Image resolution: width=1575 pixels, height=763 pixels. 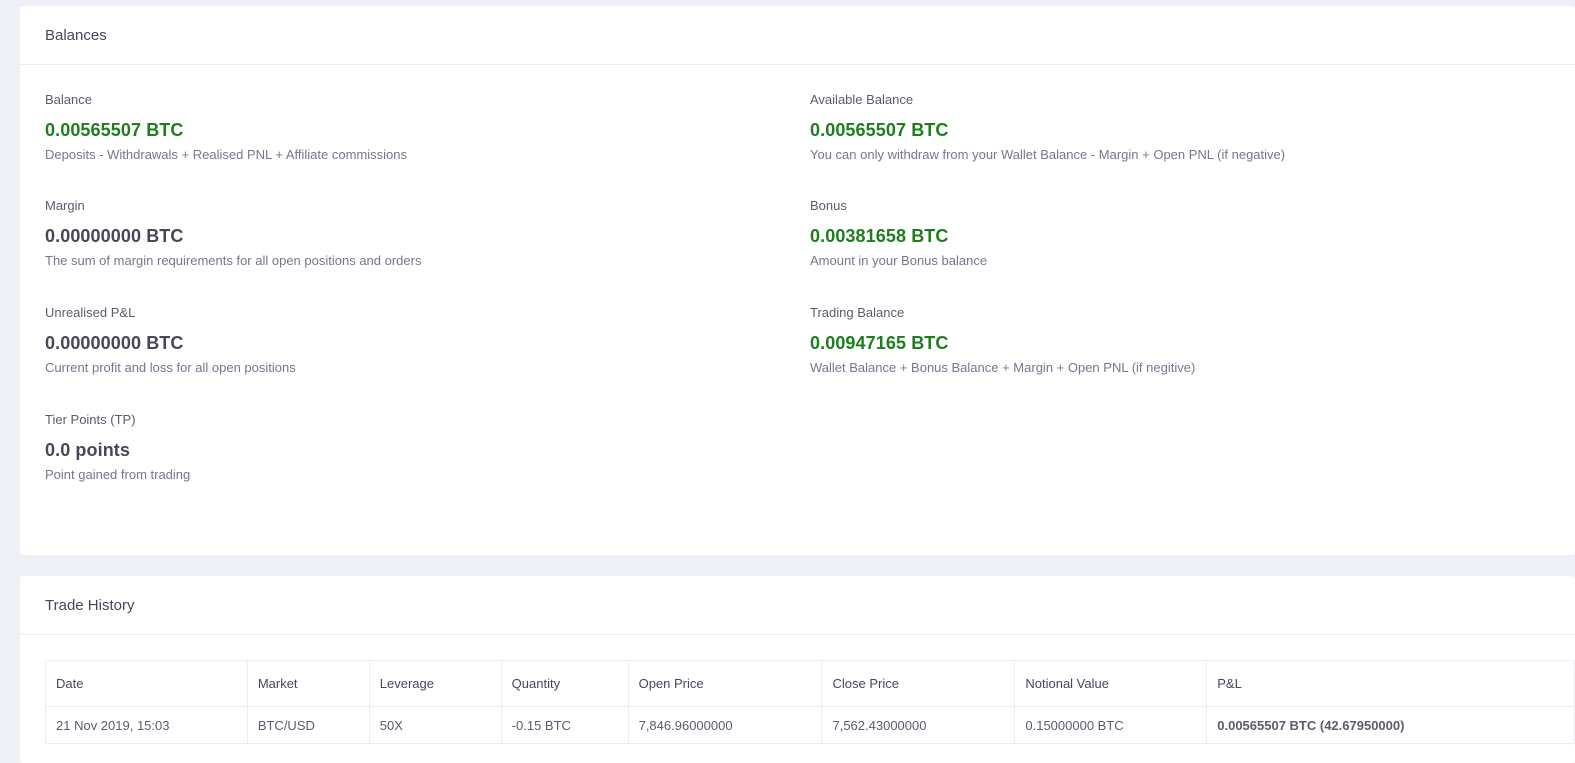 What do you see at coordinates (857, 312) in the screenshot?
I see `trading-balance-label: Trading Balance` at bounding box center [857, 312].